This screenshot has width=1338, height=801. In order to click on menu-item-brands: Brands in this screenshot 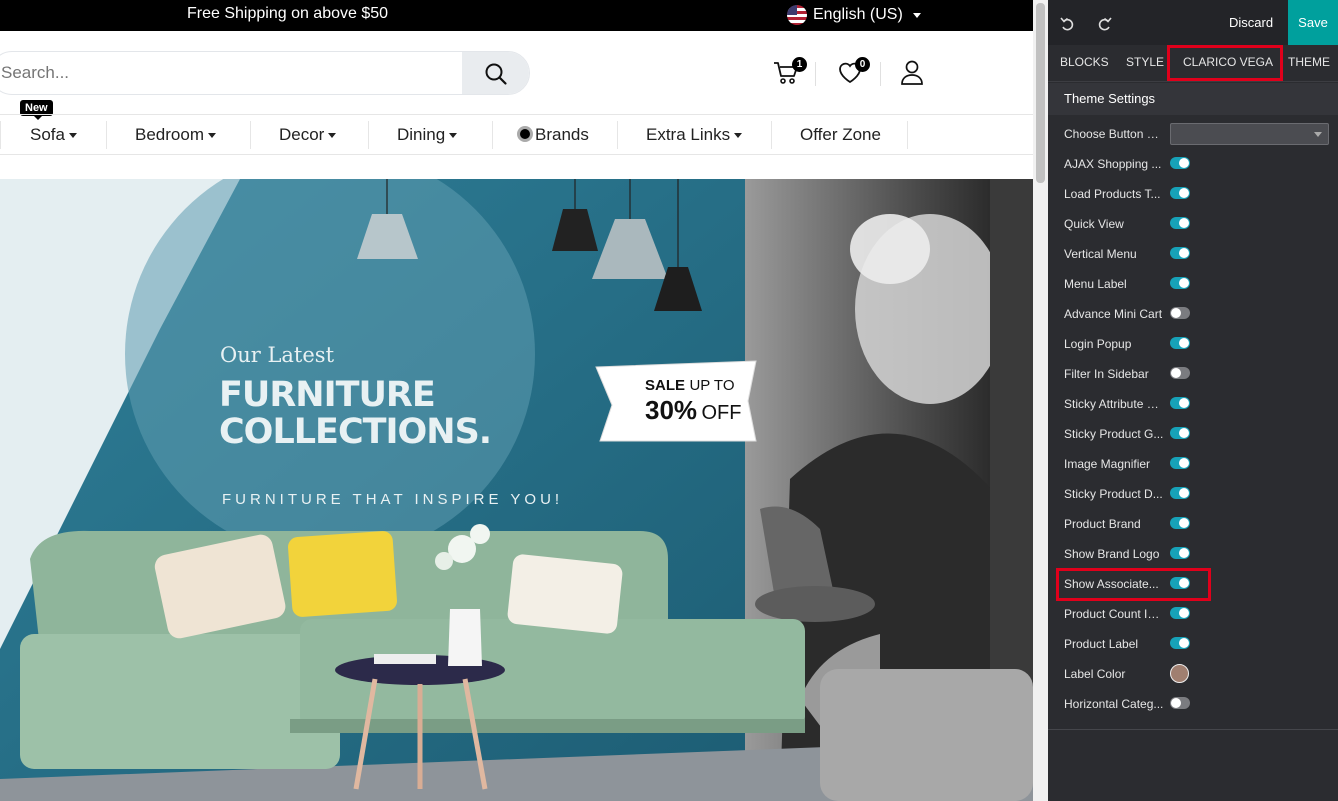, I will do `click(553, 134)`.